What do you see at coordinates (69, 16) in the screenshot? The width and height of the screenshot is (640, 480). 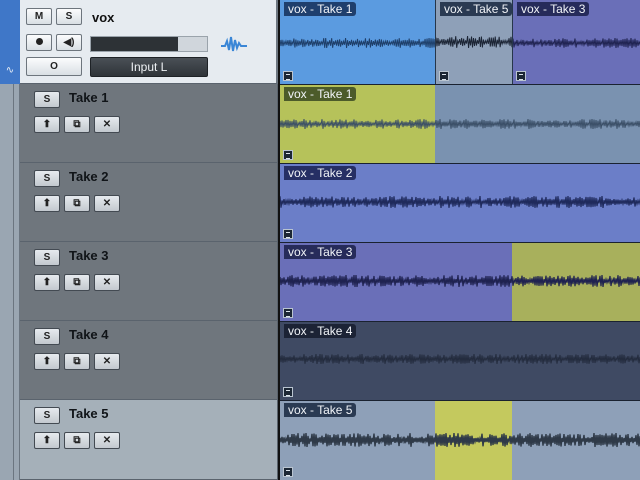 I see `solo-button: S` at bounding box center [69, 16].